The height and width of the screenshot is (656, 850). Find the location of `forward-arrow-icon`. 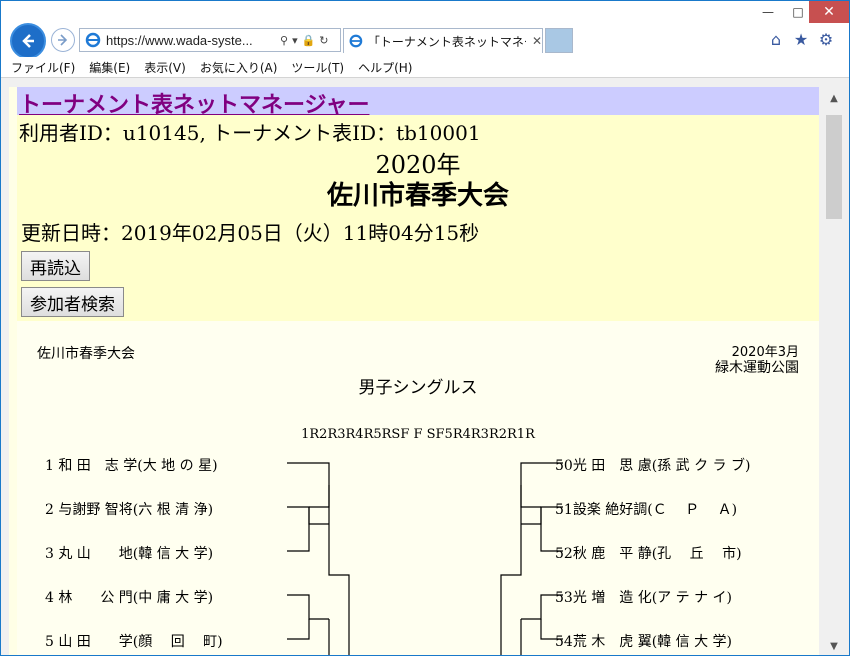

forward-arrow-icon is located at coordinates (63, 40).